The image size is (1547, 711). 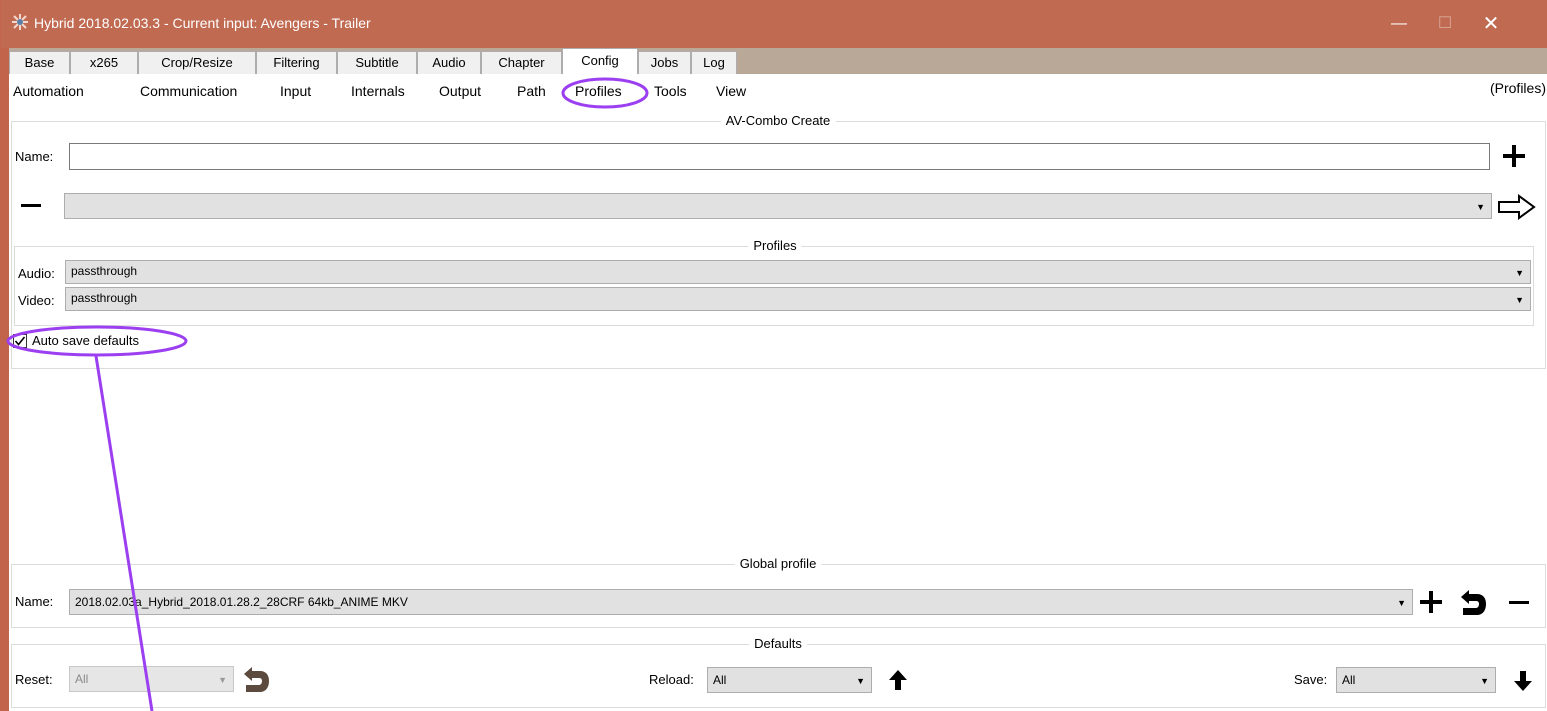 What do you see at coordinates (898, 680) in the screenshot?
I see `arrow-up-icon` at bounding box center [898, 680].